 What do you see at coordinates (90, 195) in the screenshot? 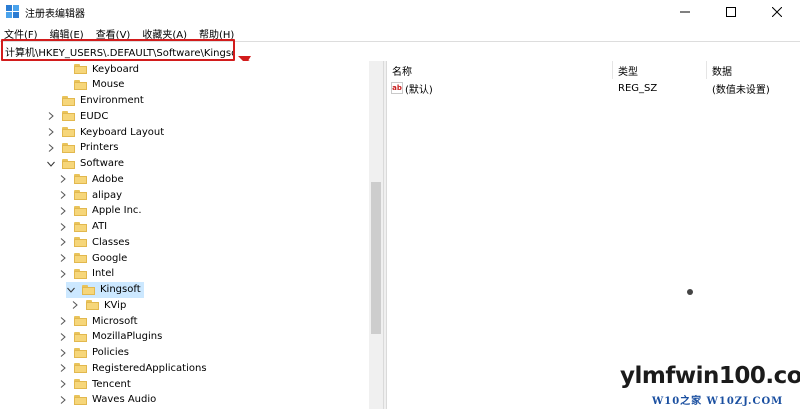
I see `tree-item: alipay` at bounding box center [90, 195].